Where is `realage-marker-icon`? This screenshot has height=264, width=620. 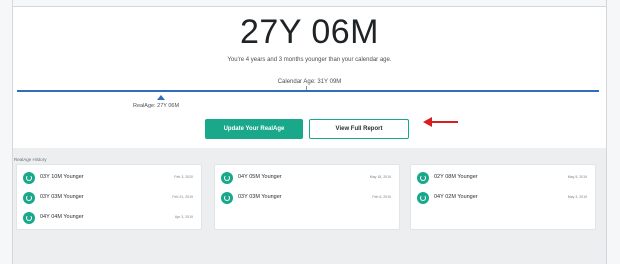 realage-marker-icon is located at coordinates (161, 97).